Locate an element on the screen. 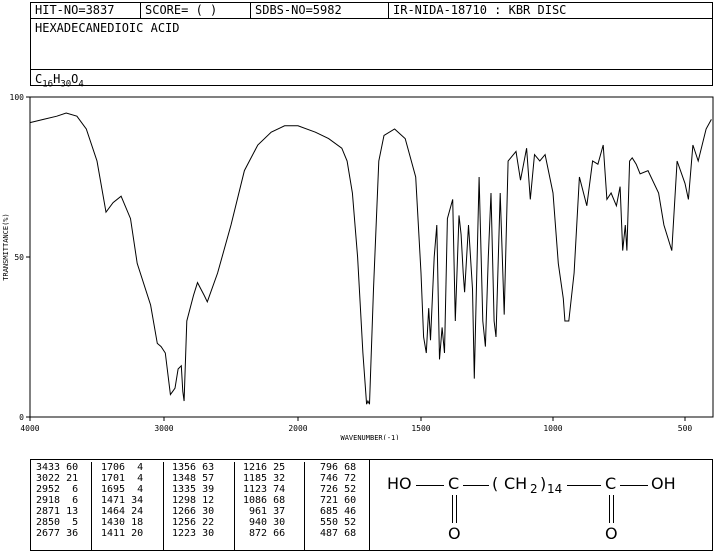  structure-carbon-right: C is located at coordinates (611, 483).